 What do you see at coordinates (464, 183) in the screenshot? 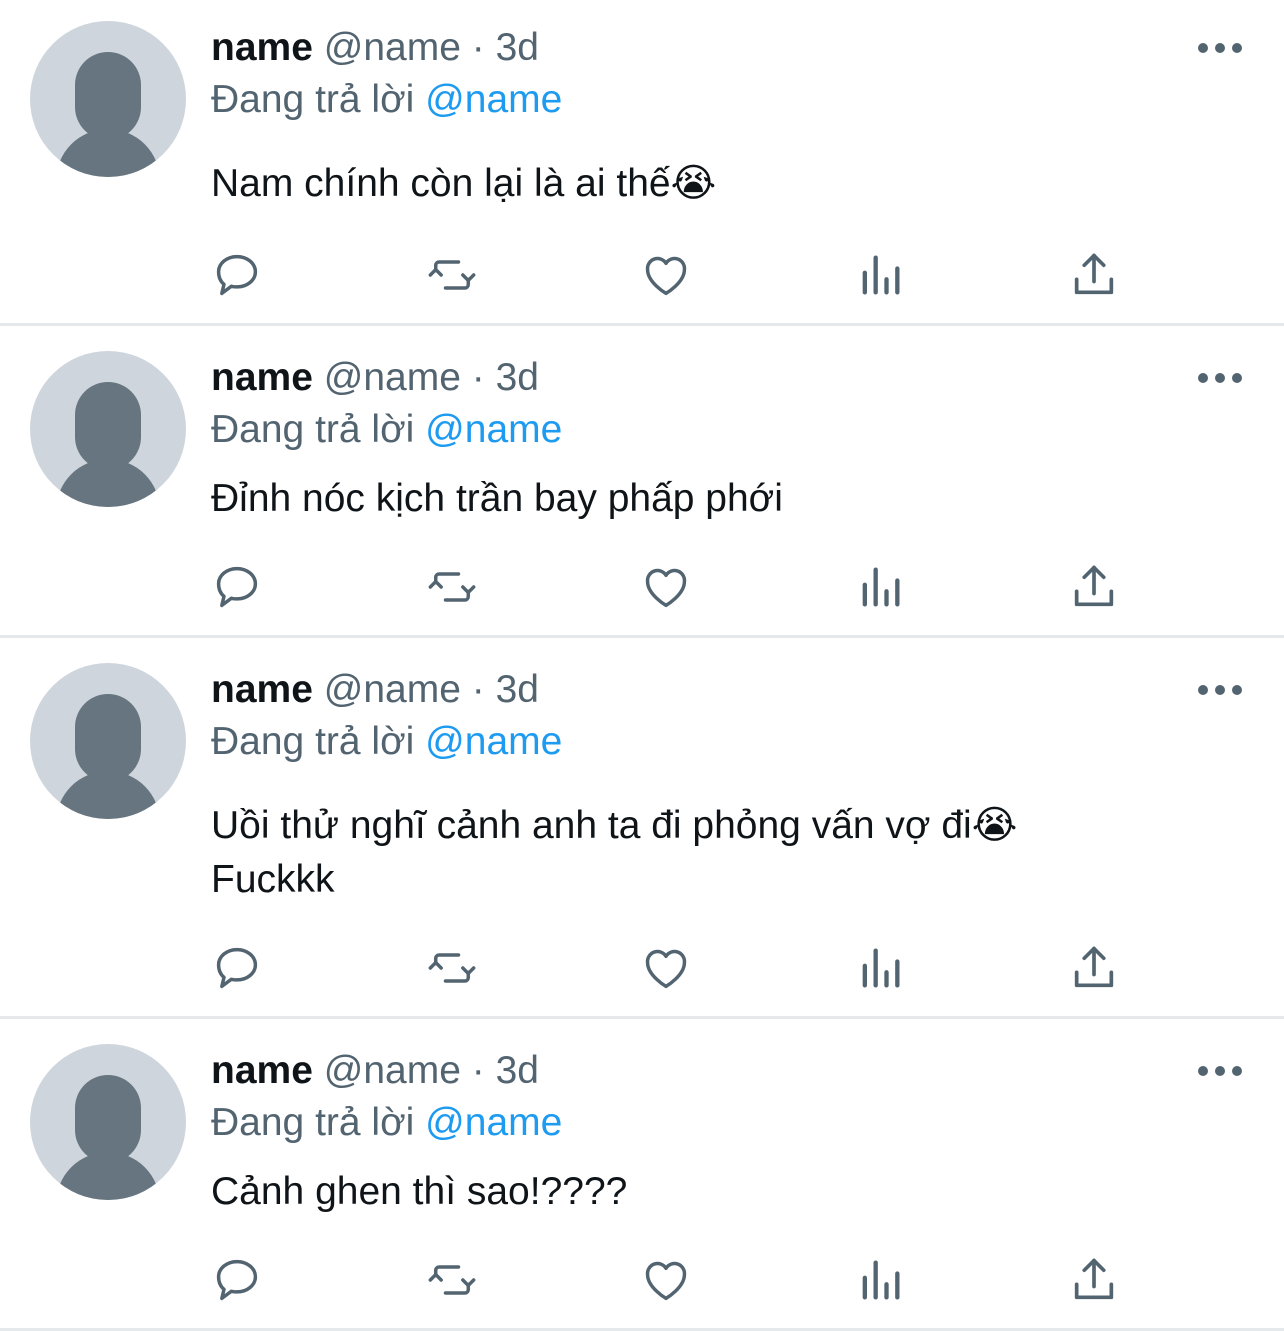
I see `tweet-text: Nam chính còn lại là ai thế😭` at bounding box center [464, 183].